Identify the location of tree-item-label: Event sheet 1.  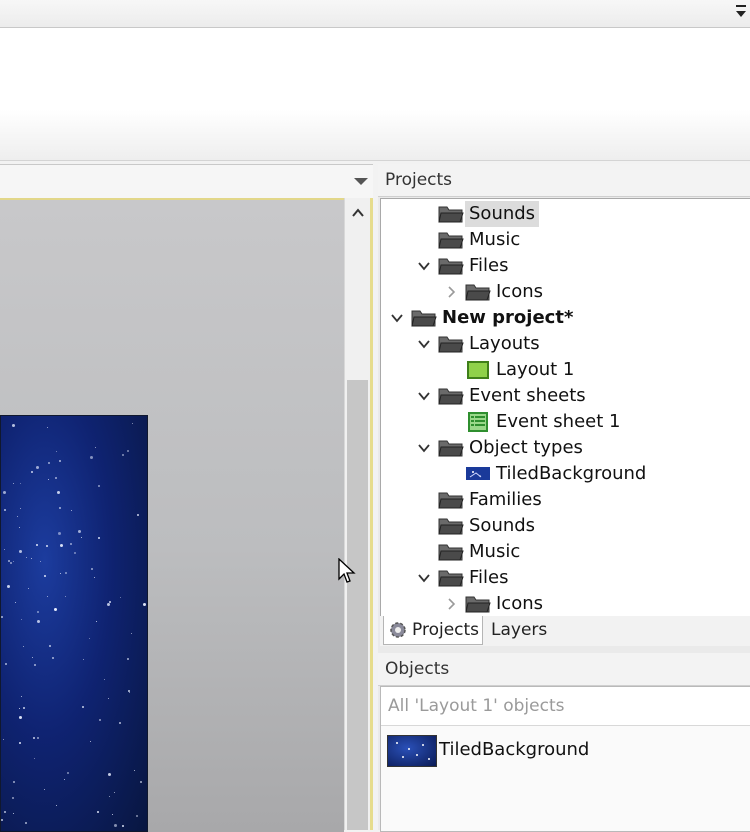
(558, 421).